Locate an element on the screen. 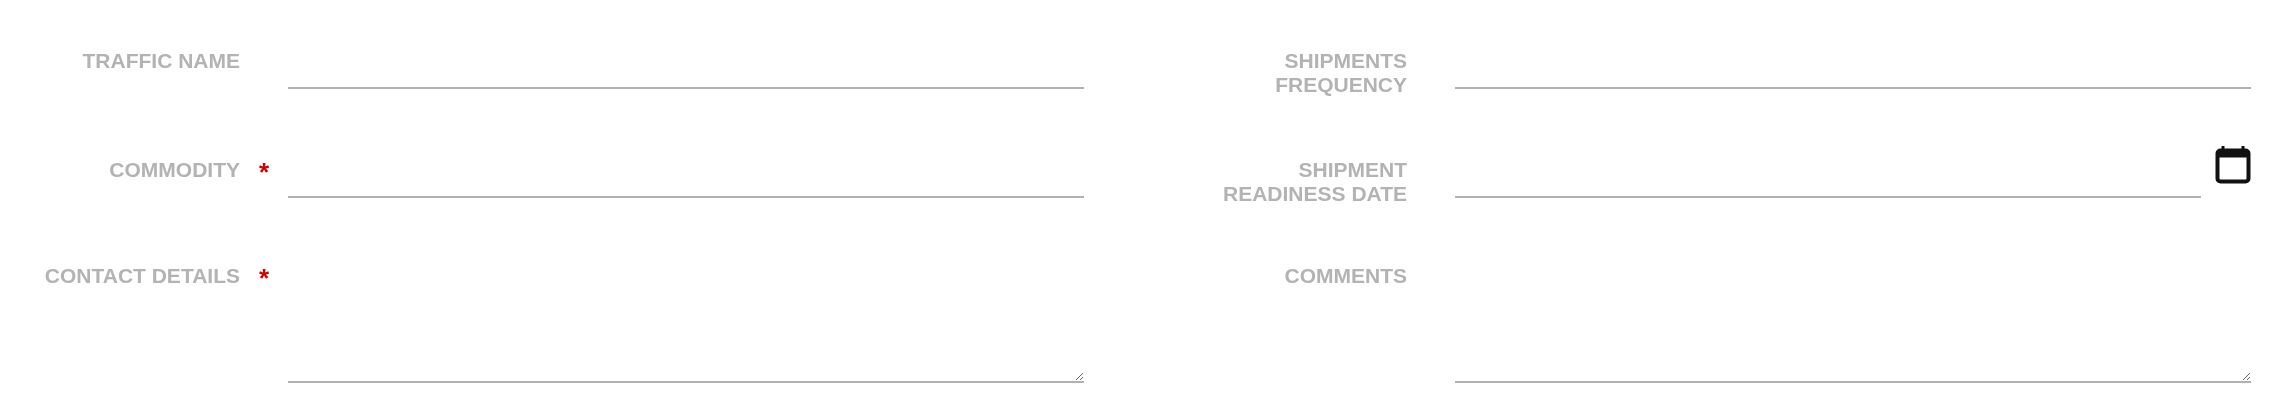 The image size is (2282, 408). field-label: SHIPMENT READINESS DATE is located at coordinates (1314, 182).